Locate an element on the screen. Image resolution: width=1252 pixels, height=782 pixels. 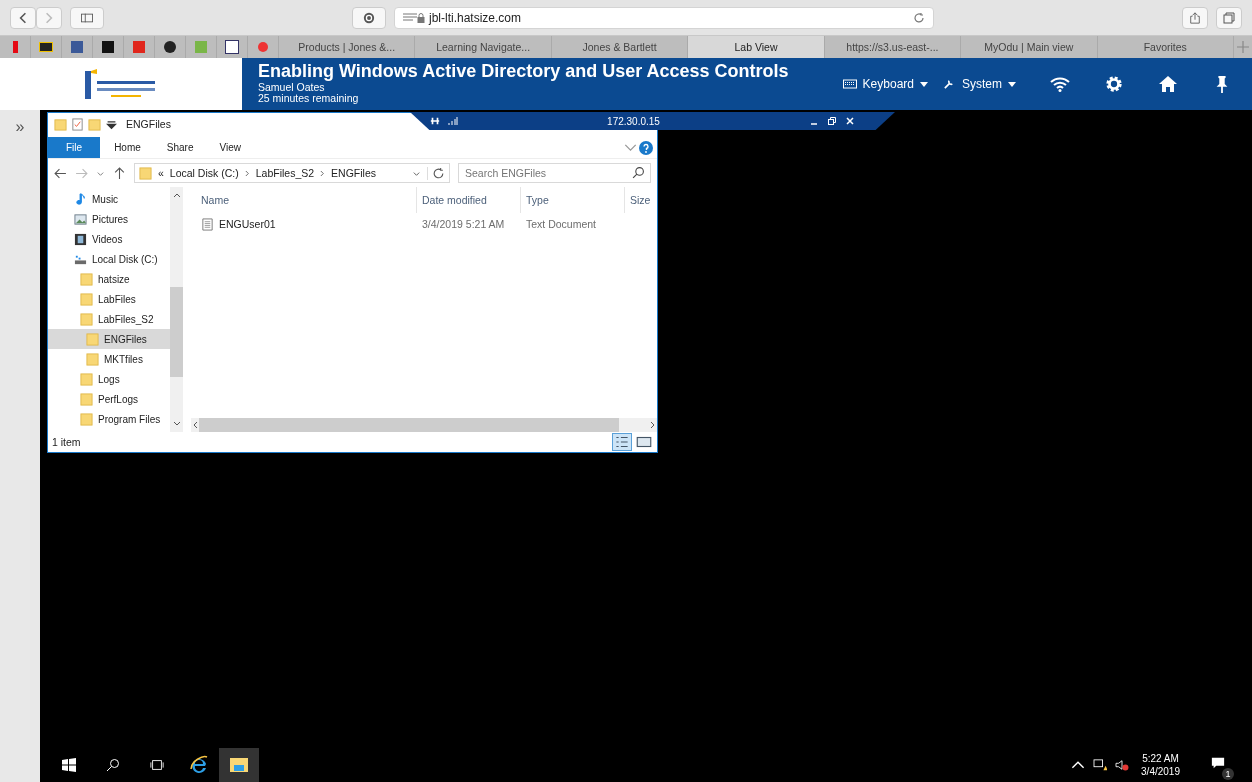
window-title: ENGFiles is located at coordinates (148, 124).